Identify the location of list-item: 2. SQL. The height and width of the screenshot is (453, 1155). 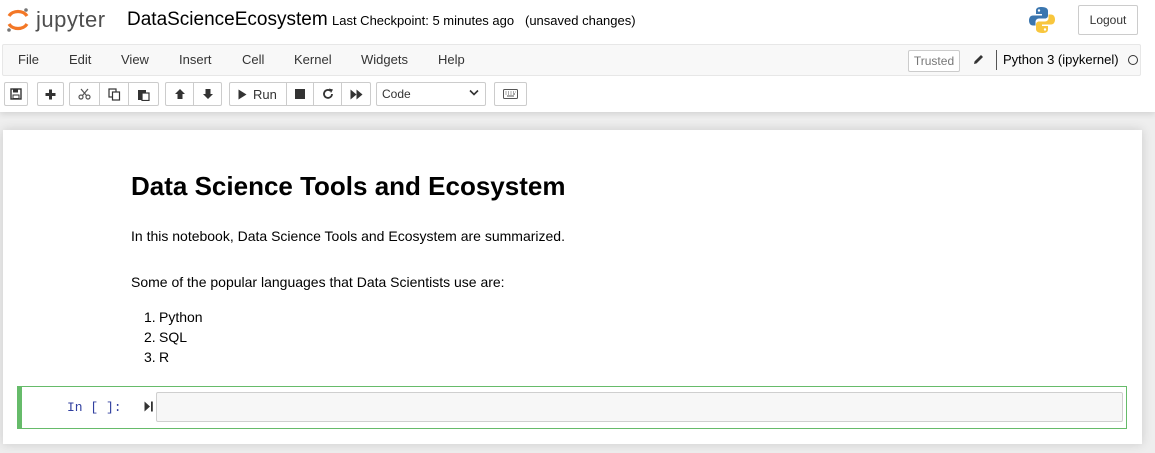
(166, 337).